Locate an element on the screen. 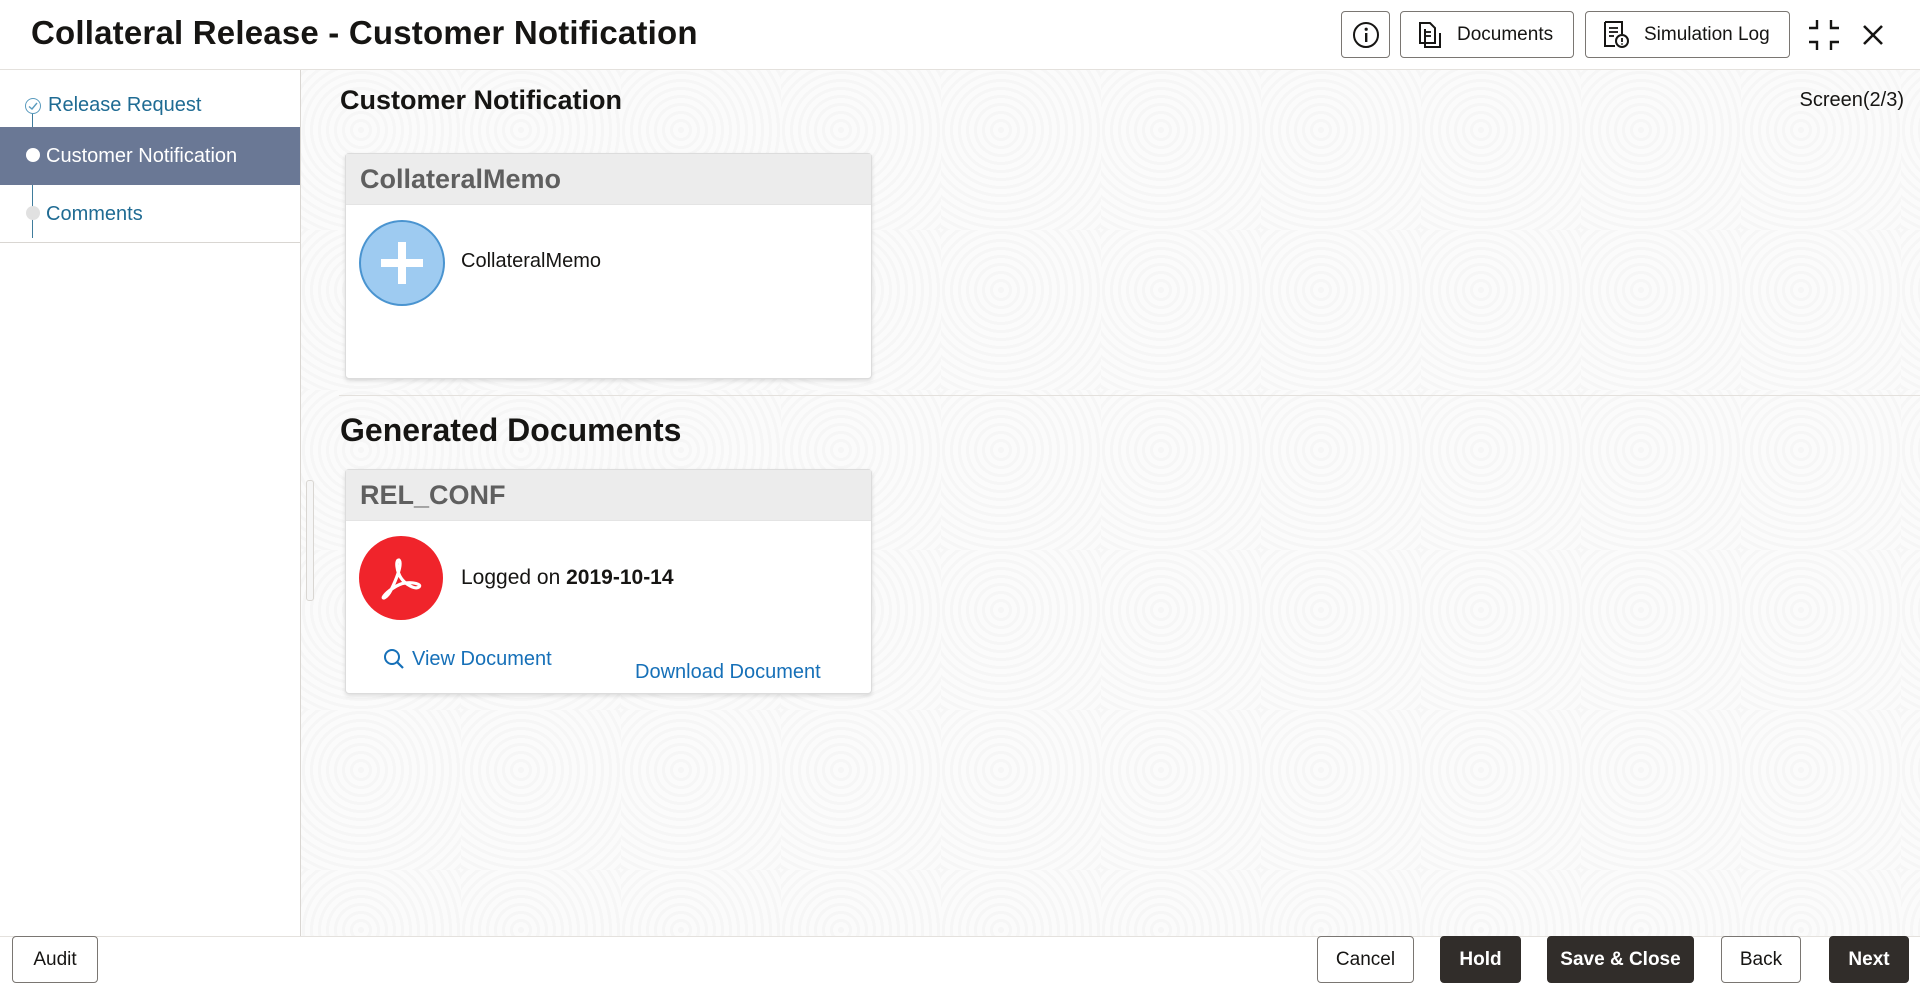 The image size is (1920, 984). plus-icon is located at coordinates (402, 263).